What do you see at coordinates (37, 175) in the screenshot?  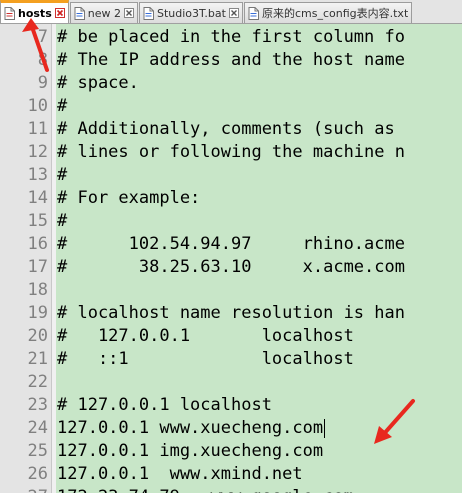 I see `line-number: 13` at bounding box center [37, 175].